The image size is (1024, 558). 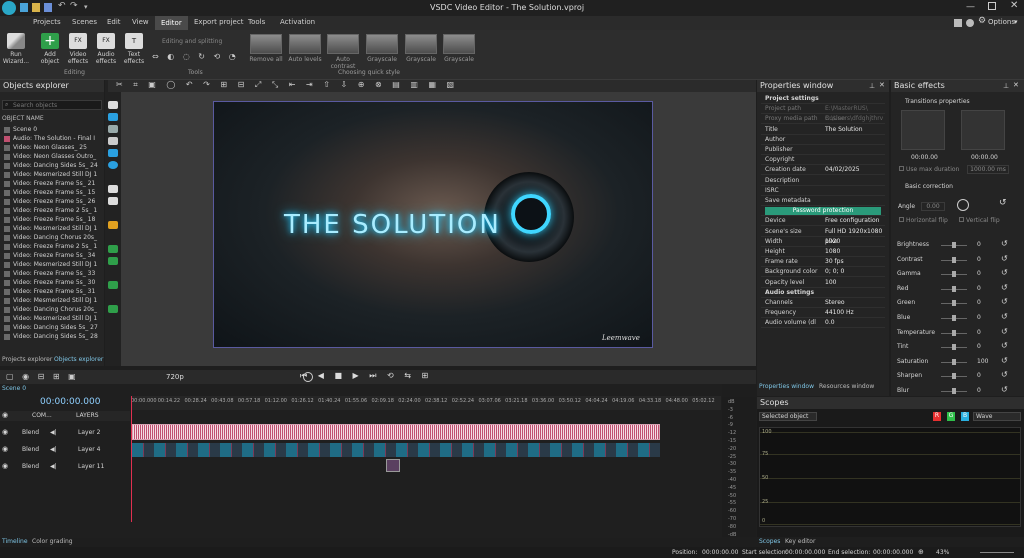 I want to click on add-object-button: + Add object, so click(x=50, y=49).